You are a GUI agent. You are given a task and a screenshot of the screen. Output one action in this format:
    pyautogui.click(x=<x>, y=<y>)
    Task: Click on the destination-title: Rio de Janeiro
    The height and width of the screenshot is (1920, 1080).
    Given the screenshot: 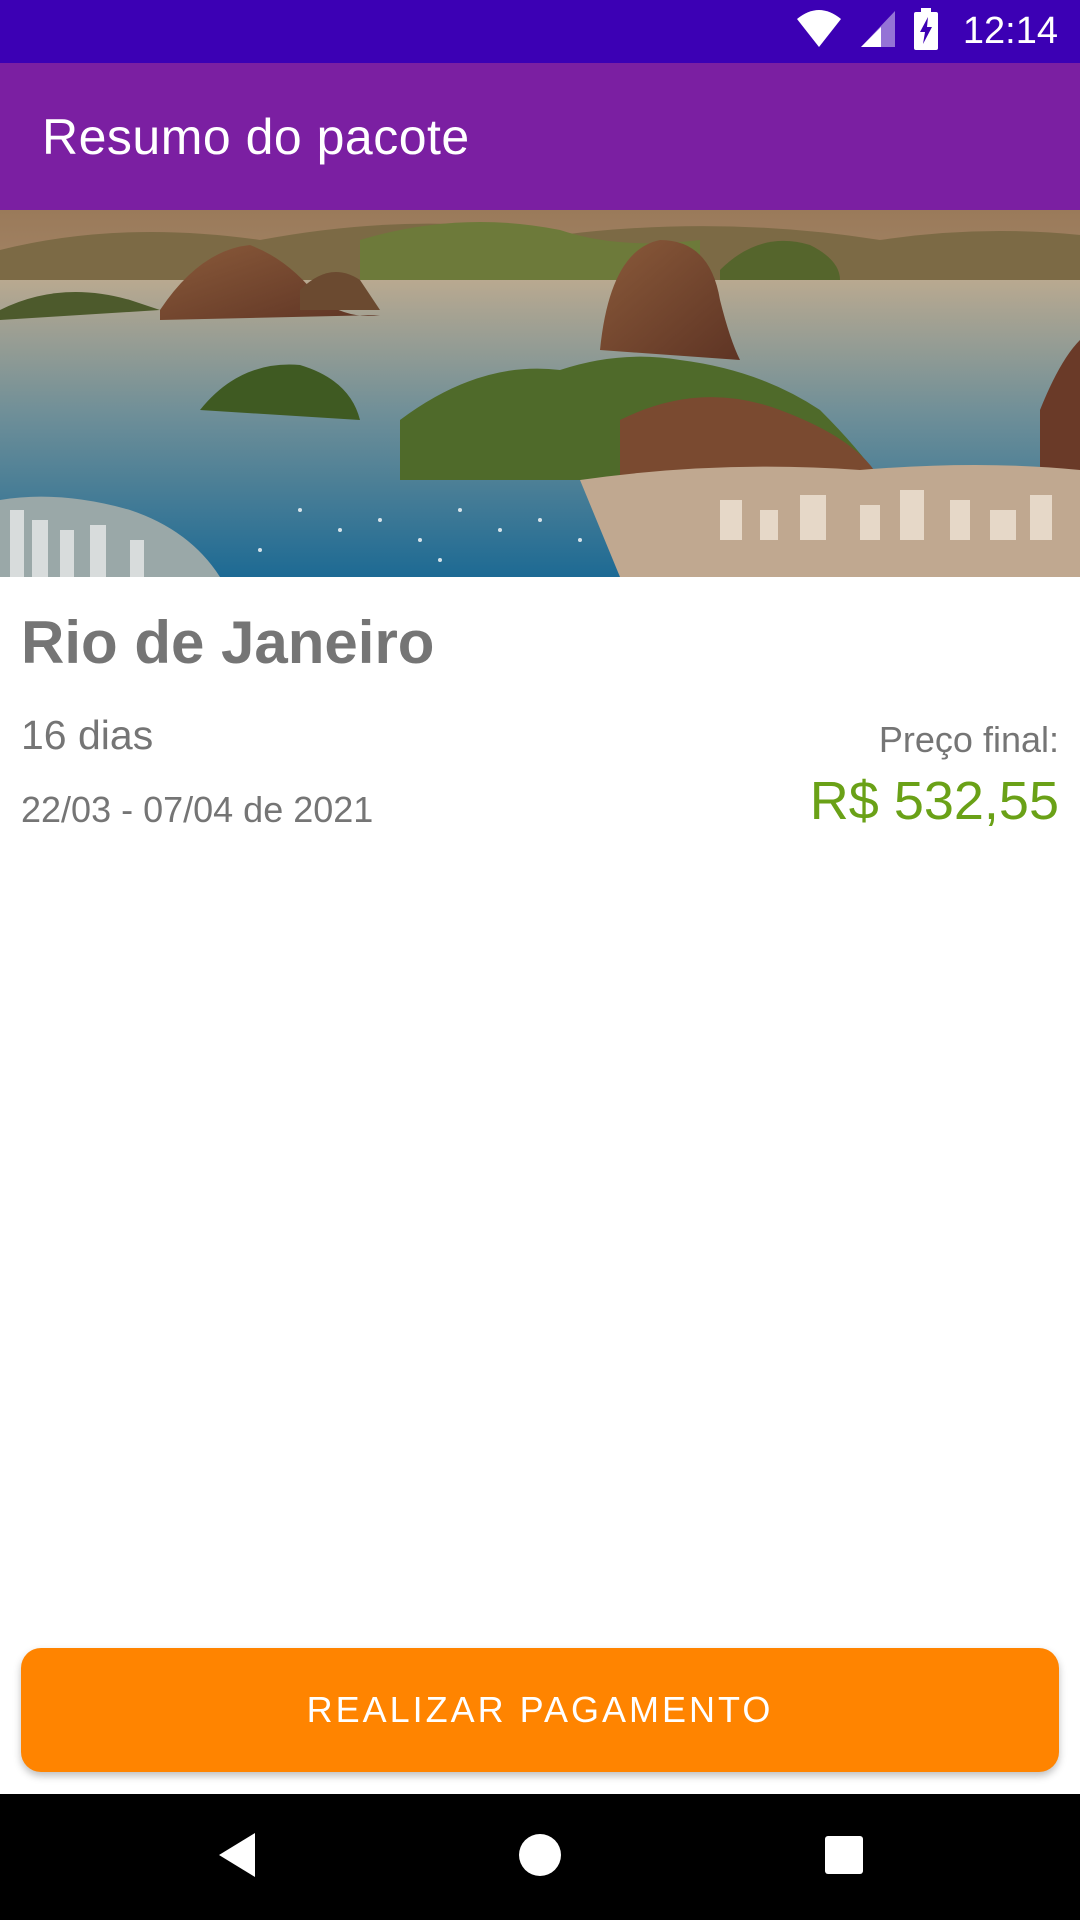 What is the action you would take?
    pyautogui.click(x=228, y=642)
    